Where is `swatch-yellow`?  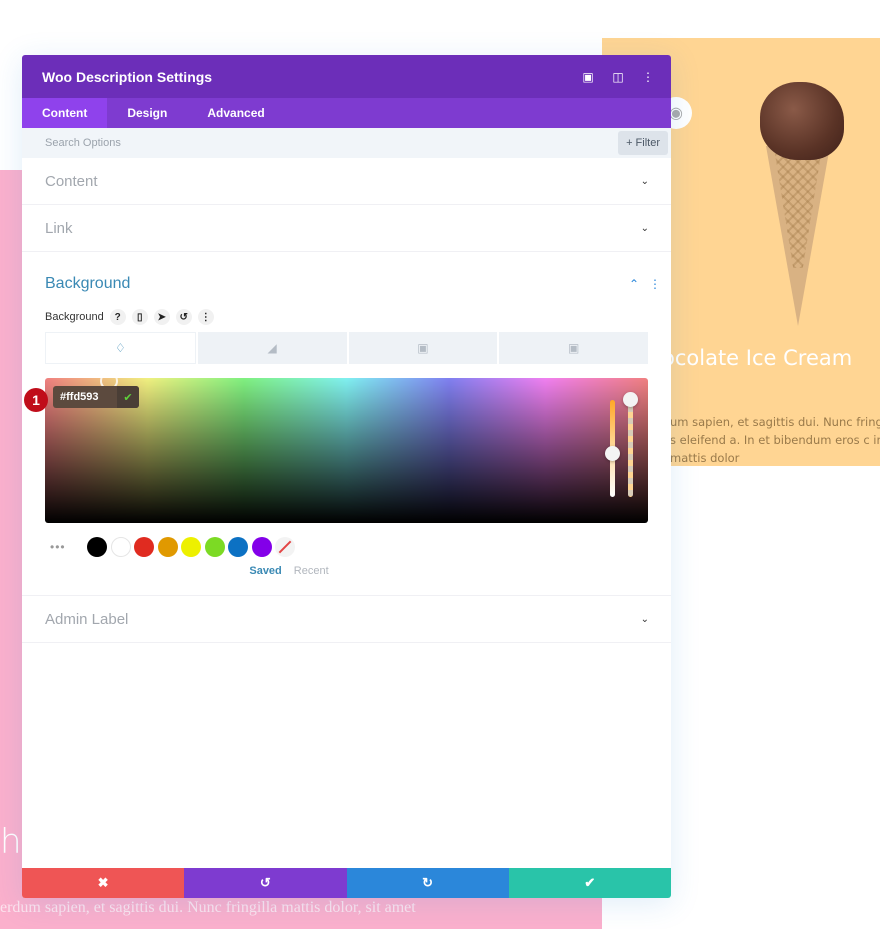
swatch-yellow is located at coordinates (191, 547).